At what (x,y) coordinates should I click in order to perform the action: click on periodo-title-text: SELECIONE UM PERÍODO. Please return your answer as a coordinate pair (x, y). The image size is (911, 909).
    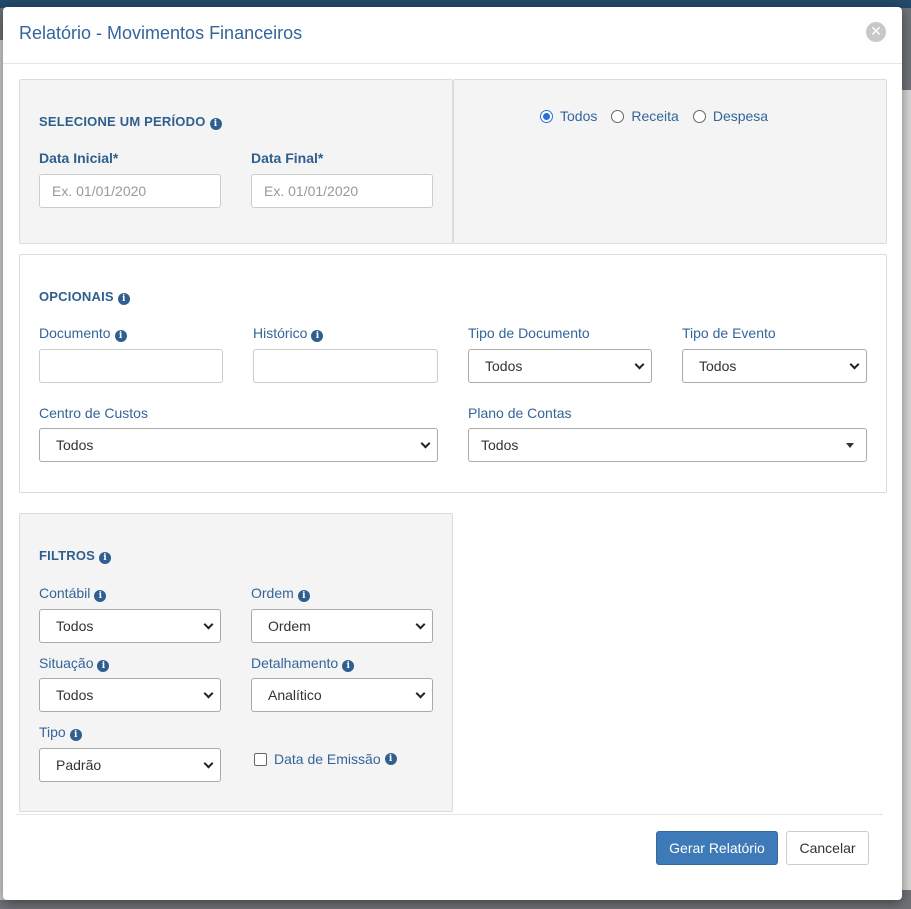
    Looking at the image, I should click on (122, 121).